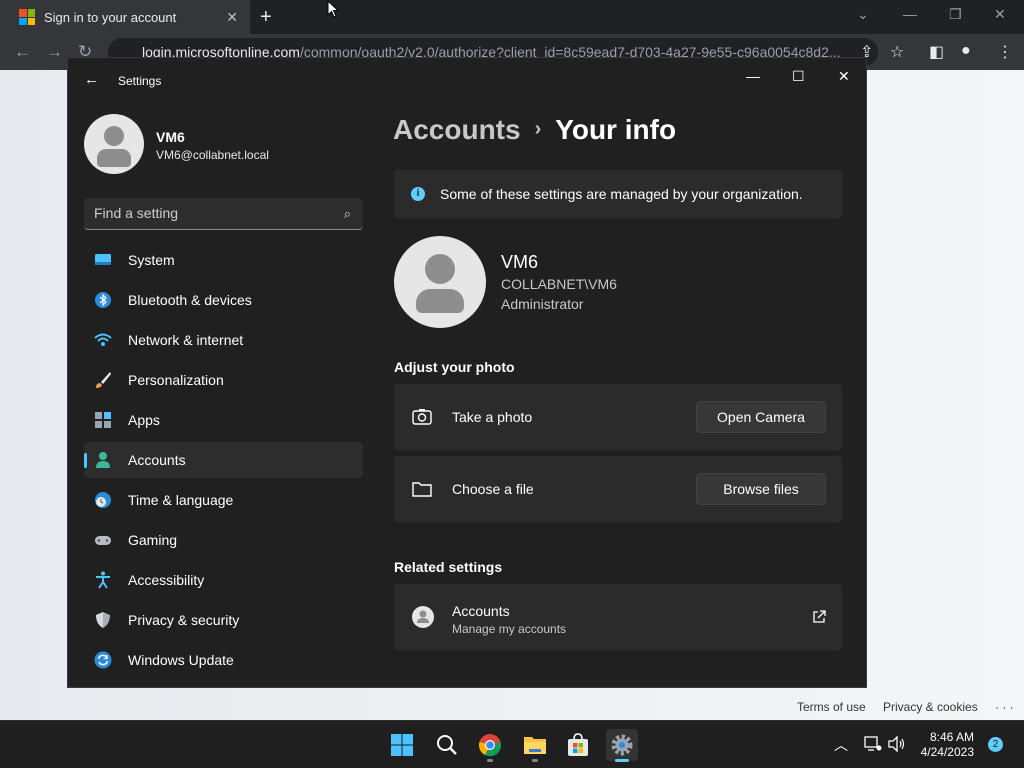 This screenshot has height=768, width=1024. What do you see at coordinates (223, 580) in the screenshot?
I see `sidebar-item-accessibility: Accessibility` at bounding box center [223, 580].